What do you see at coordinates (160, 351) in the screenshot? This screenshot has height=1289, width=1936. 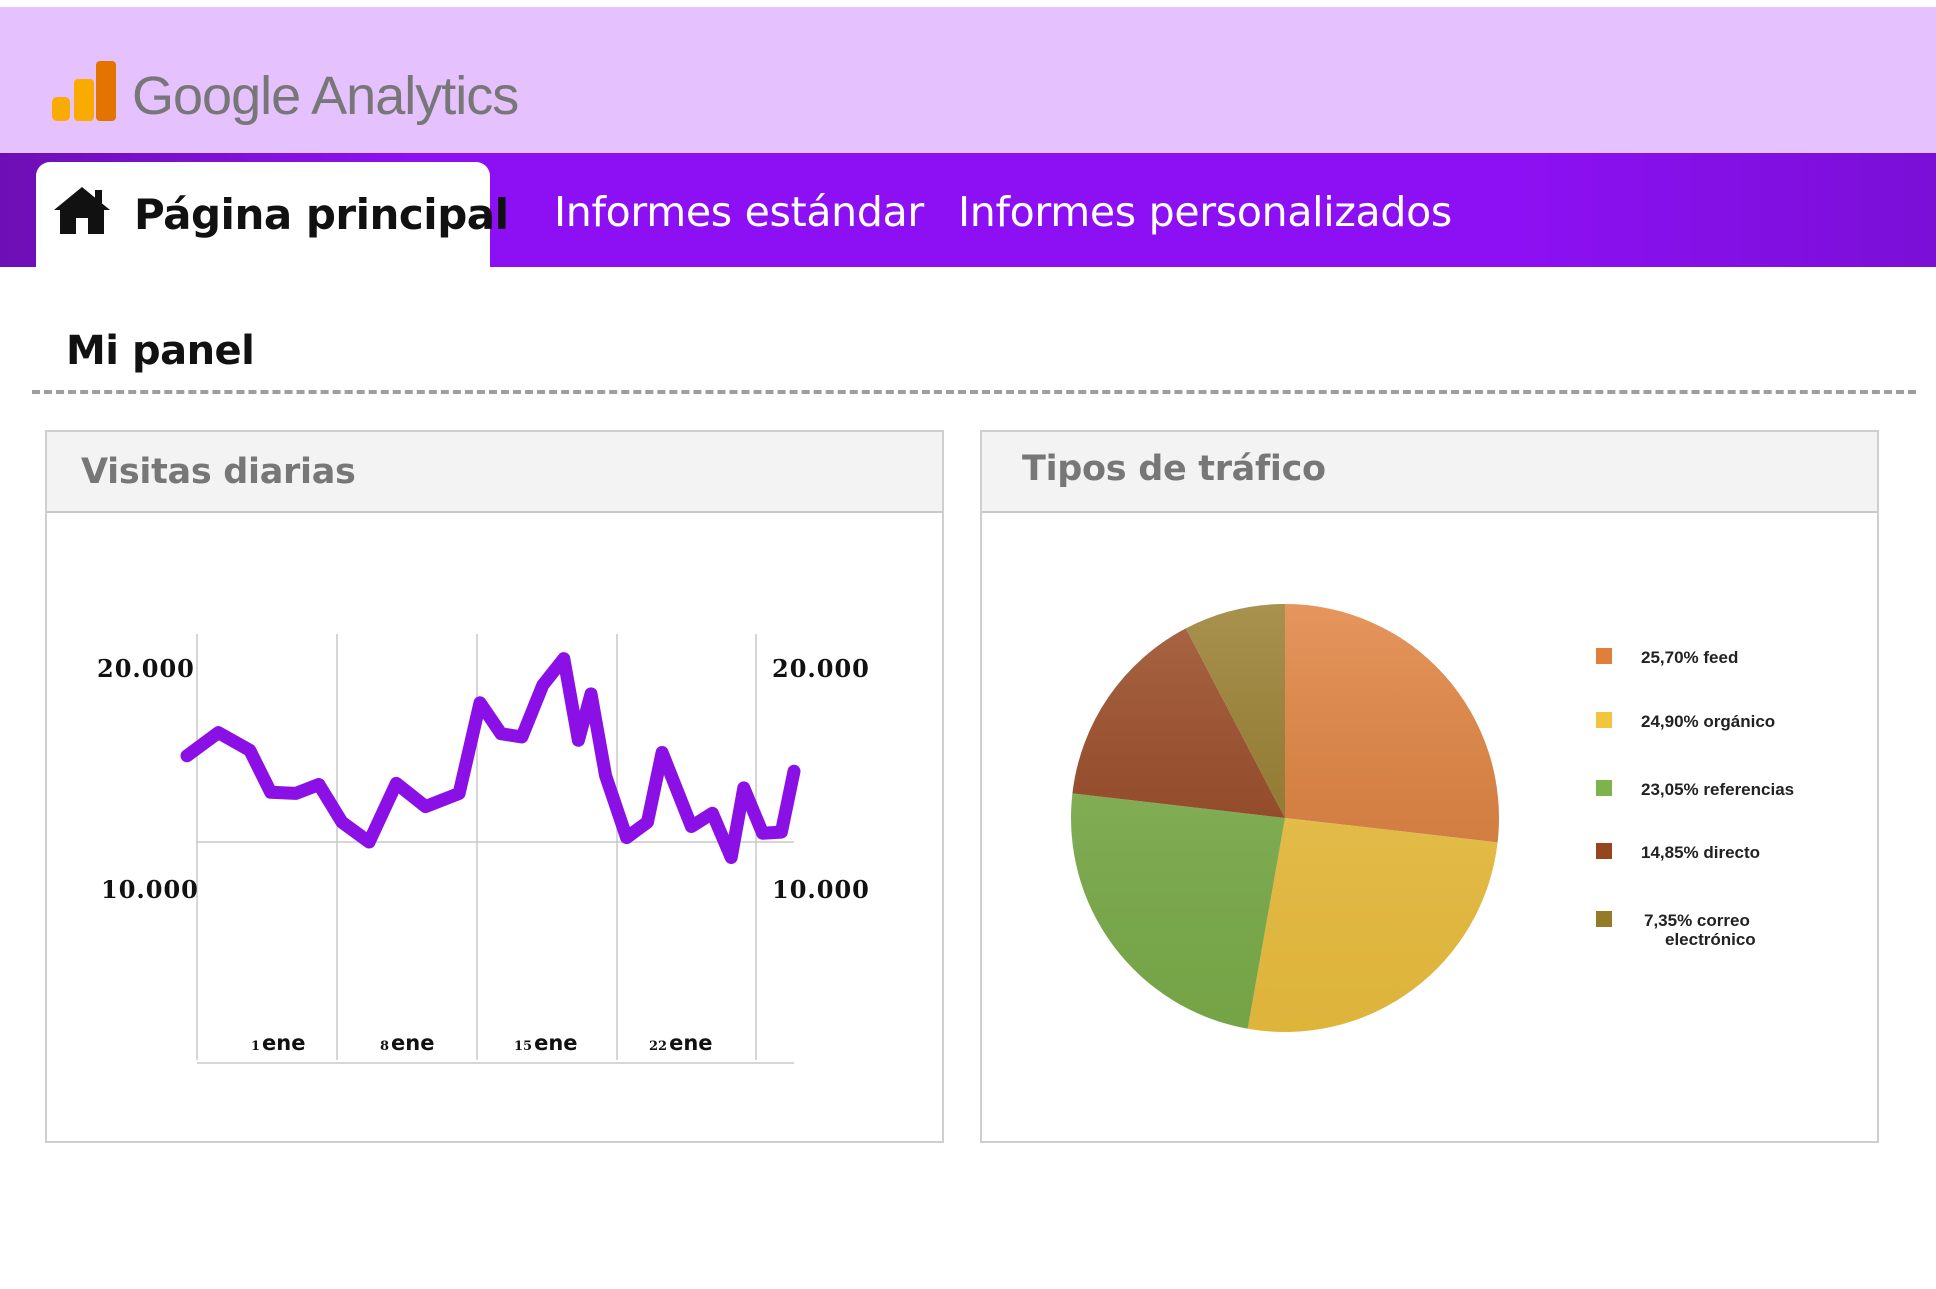 I see `page-title: Mi panel` at bounding box center [160, 351].